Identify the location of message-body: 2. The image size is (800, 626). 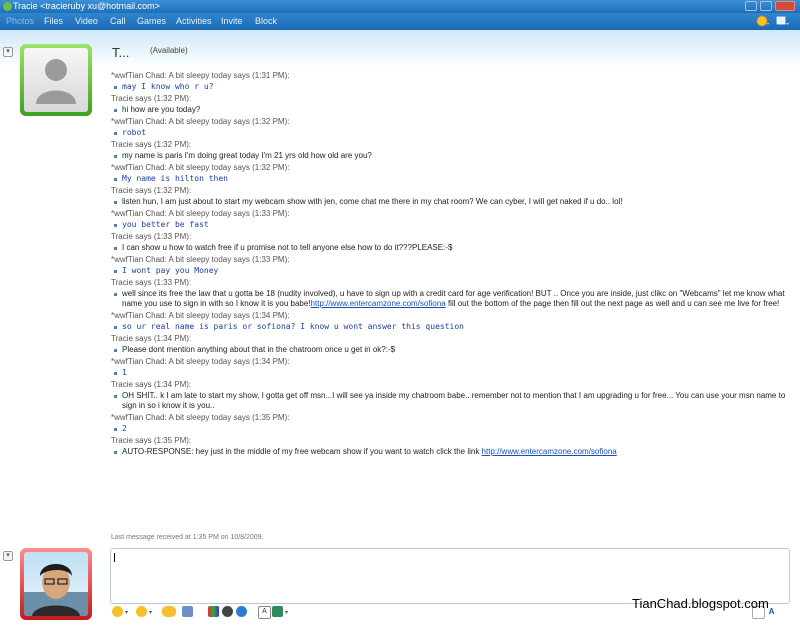
(124, 428).